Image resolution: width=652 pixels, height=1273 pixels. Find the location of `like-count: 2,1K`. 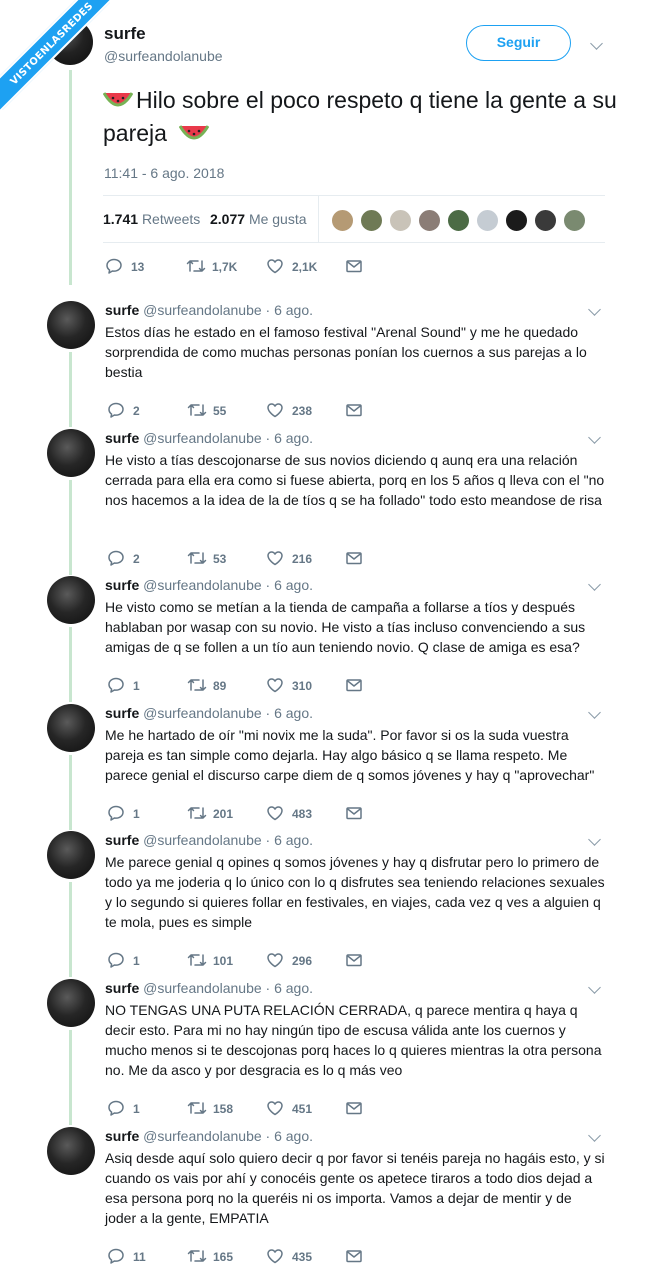

like-count: 2,1K is located at coordinates (305, 267).